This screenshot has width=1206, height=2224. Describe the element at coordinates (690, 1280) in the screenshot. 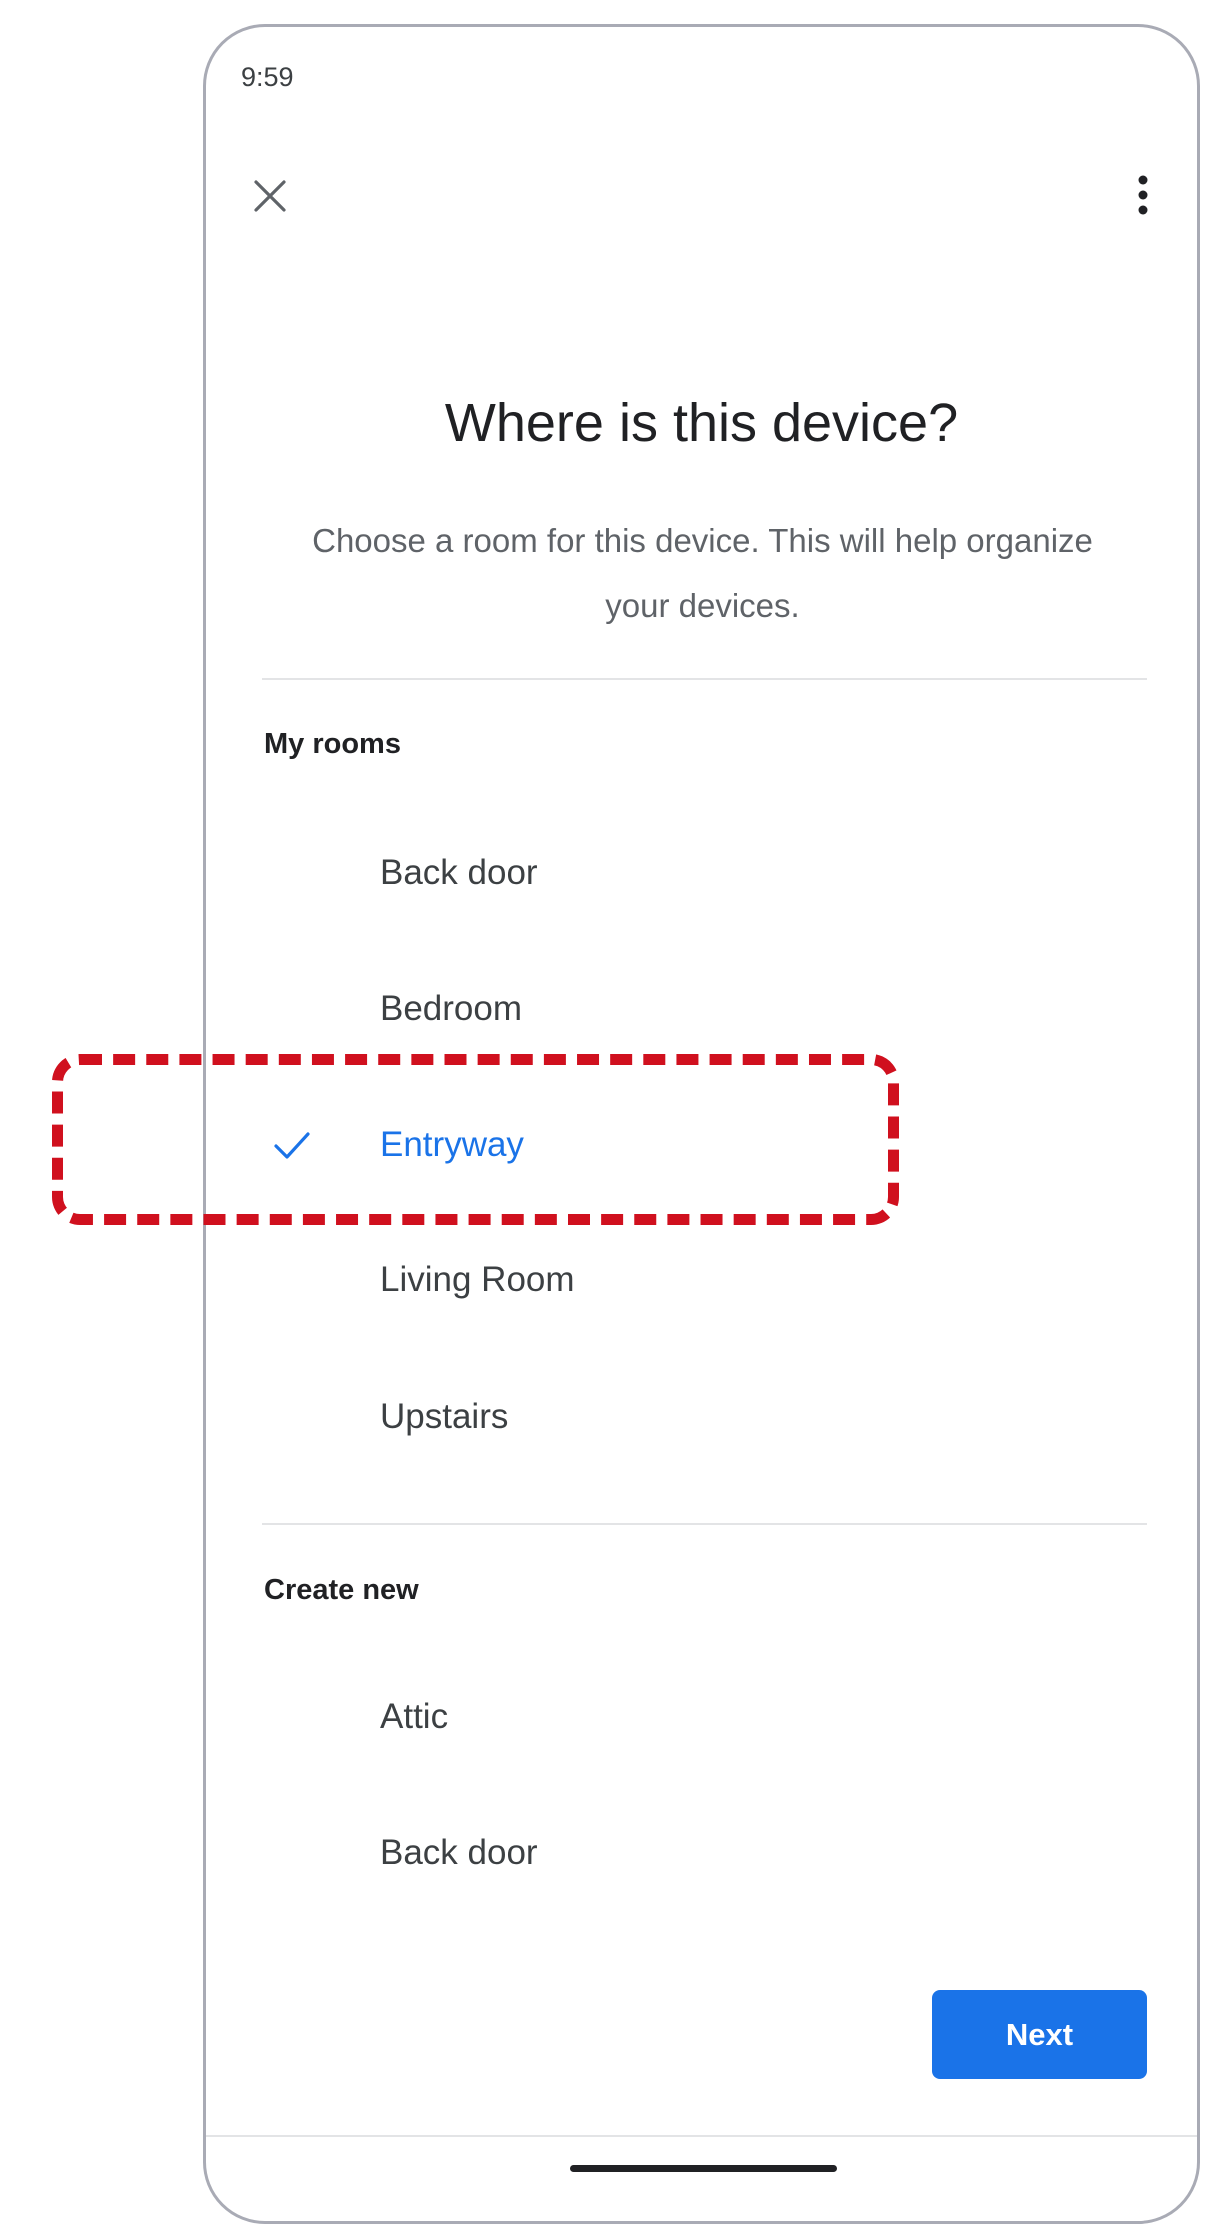

I see `room-item-living-room: Living Room` at that location.